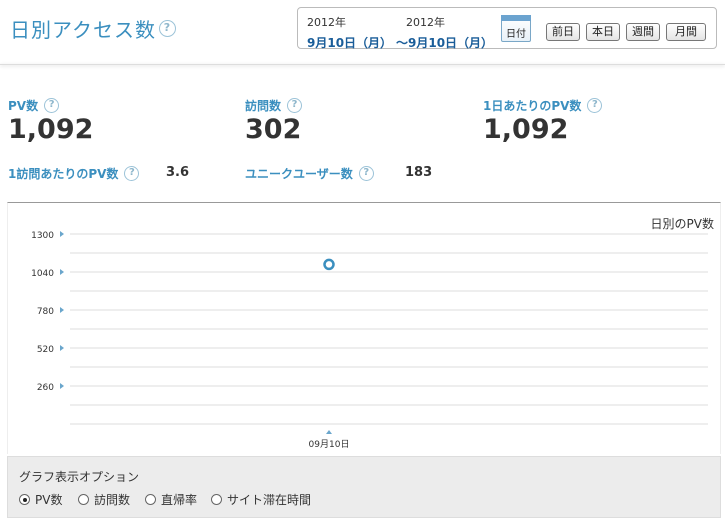  Describe the element at coordinates (329, 432) in the screenshot. I see `x-tick-arrow` at that location.